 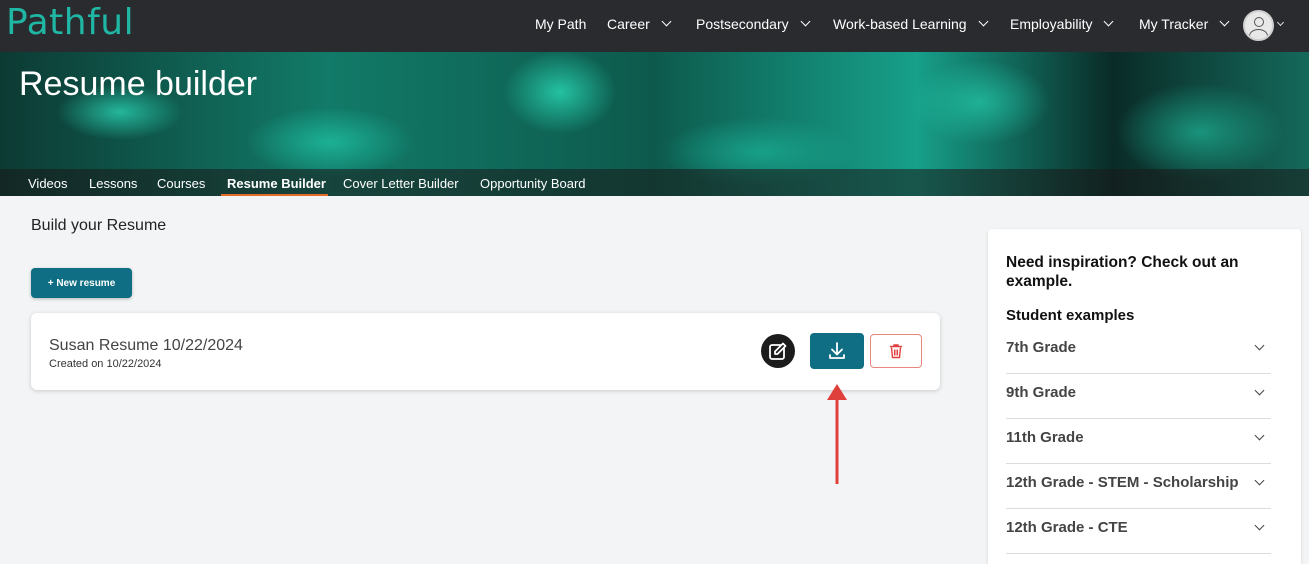 What do you see at coordinates (900, 24) in the screenshot?
I see `nav-work-based-learning-label: Work-based Learning` at bounding box center [900, 24].